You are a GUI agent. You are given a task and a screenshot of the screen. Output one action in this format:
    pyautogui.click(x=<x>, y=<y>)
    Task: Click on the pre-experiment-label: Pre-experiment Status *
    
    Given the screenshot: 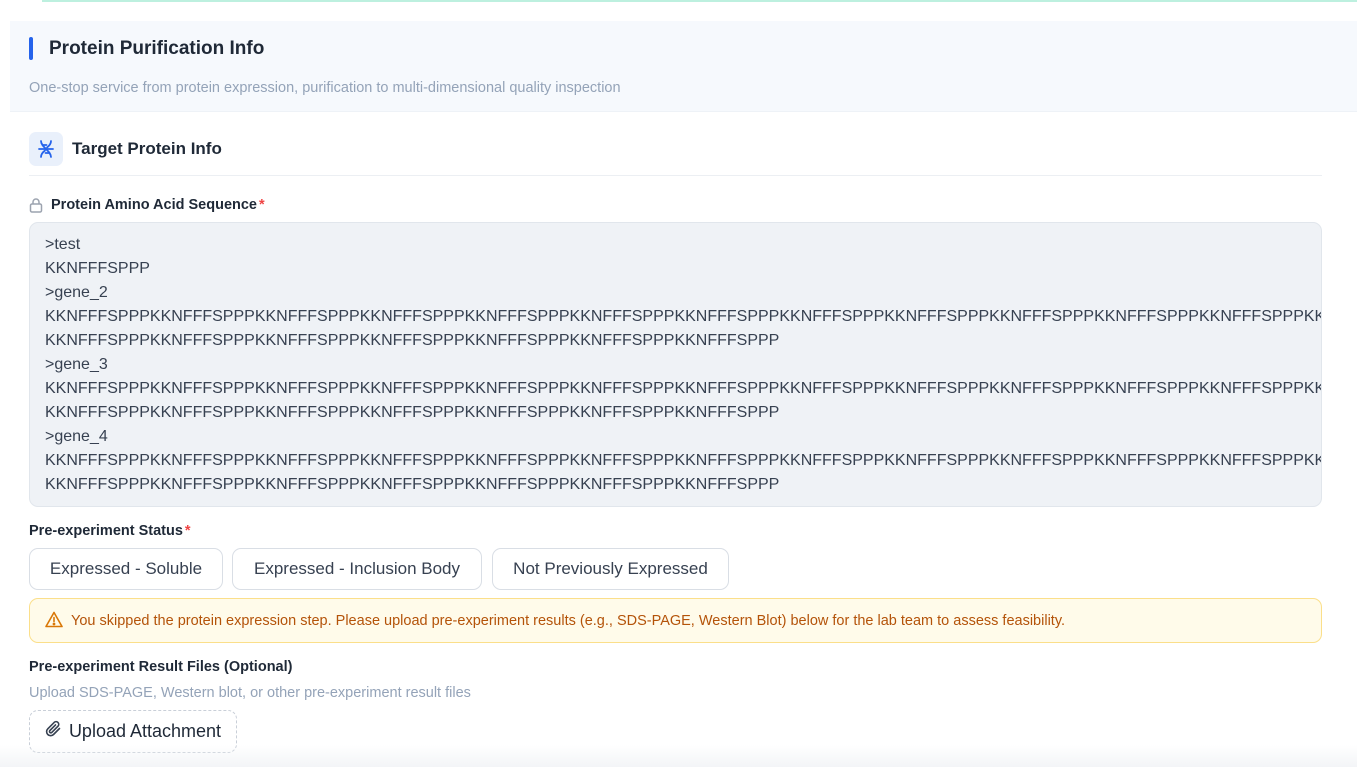 What is the action you would take?
    pyautogui.click(x=110, y=531)
    